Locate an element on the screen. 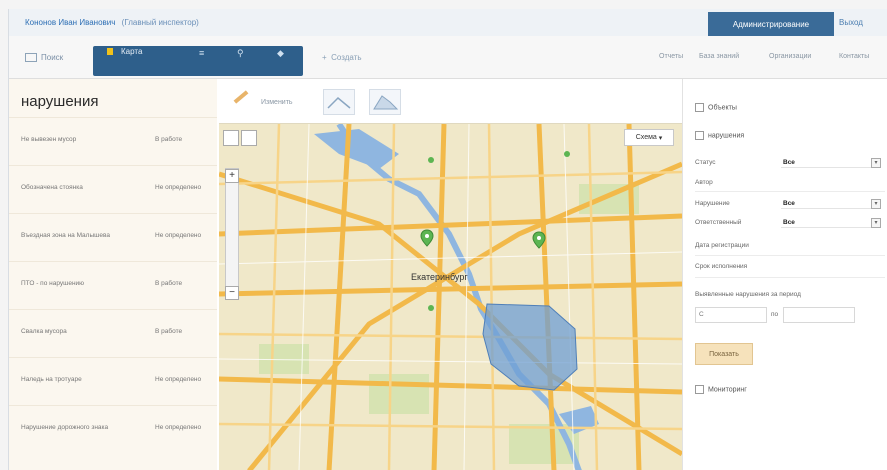 The width and height of the screenshot is (887, 470). zoom-slider: + − is located at coordinates (232, 234).